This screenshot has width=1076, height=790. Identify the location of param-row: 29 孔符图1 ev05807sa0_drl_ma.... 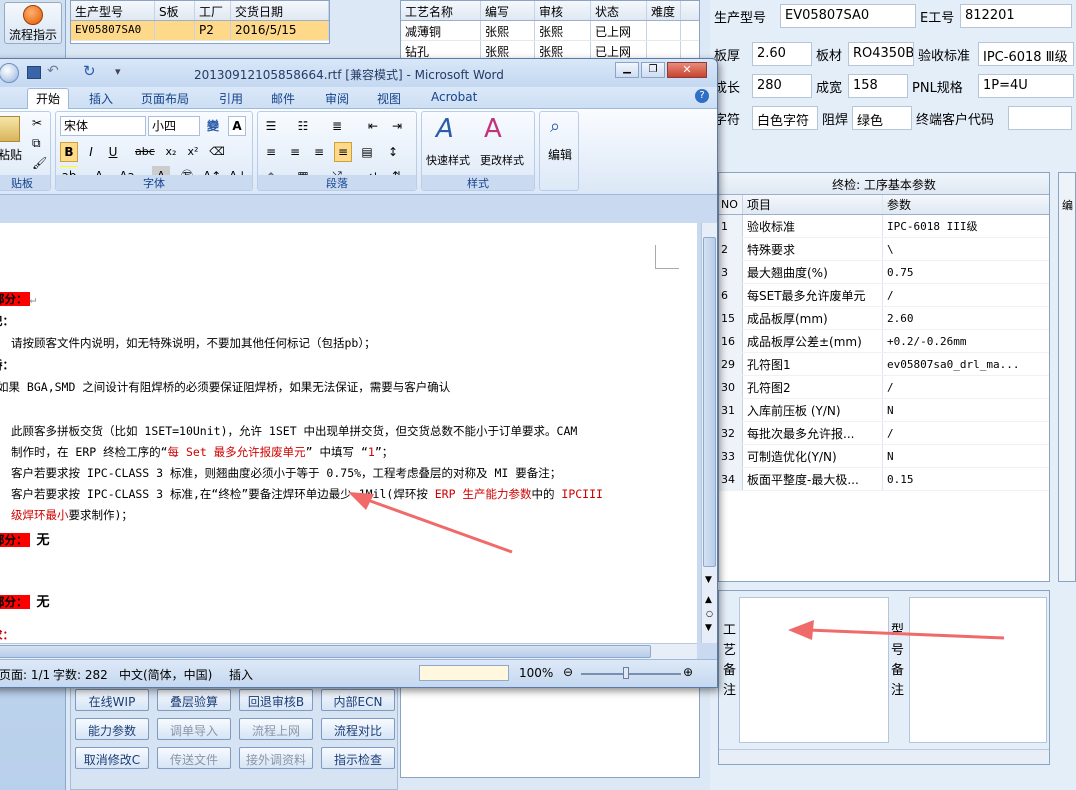
(884, 364).